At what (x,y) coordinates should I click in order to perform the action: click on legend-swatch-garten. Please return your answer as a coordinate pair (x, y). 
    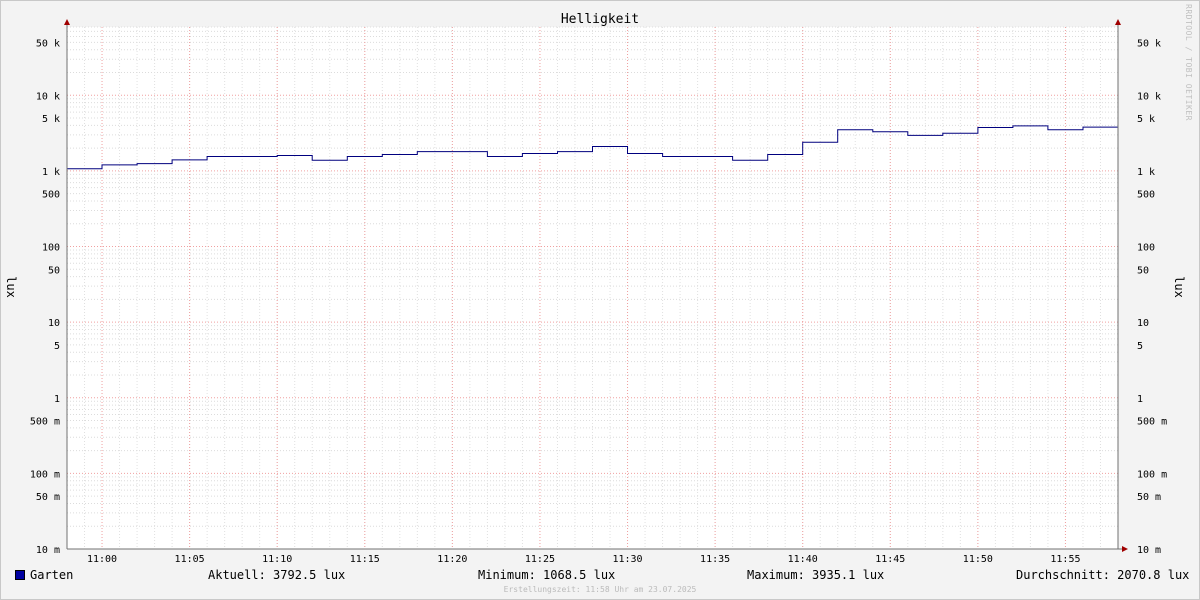
    Looking at the image, I should click on (20, 575).